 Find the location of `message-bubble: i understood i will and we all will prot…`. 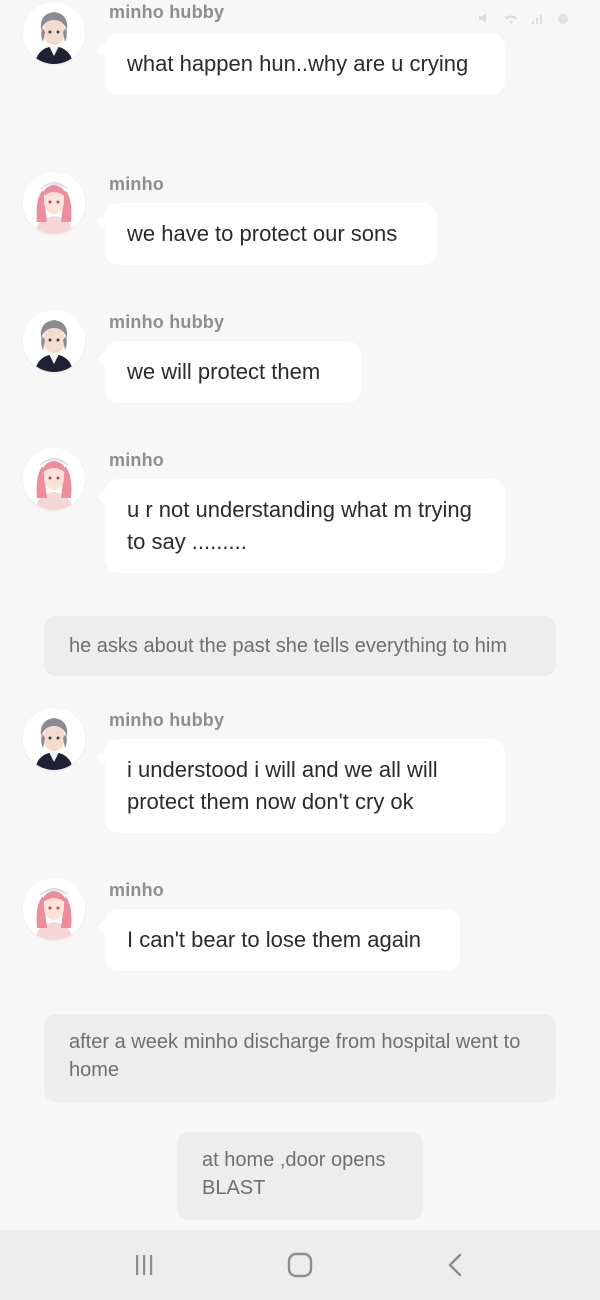

message-bubble: i understood i will and we all will prot… is located at coordinates (300, 786).